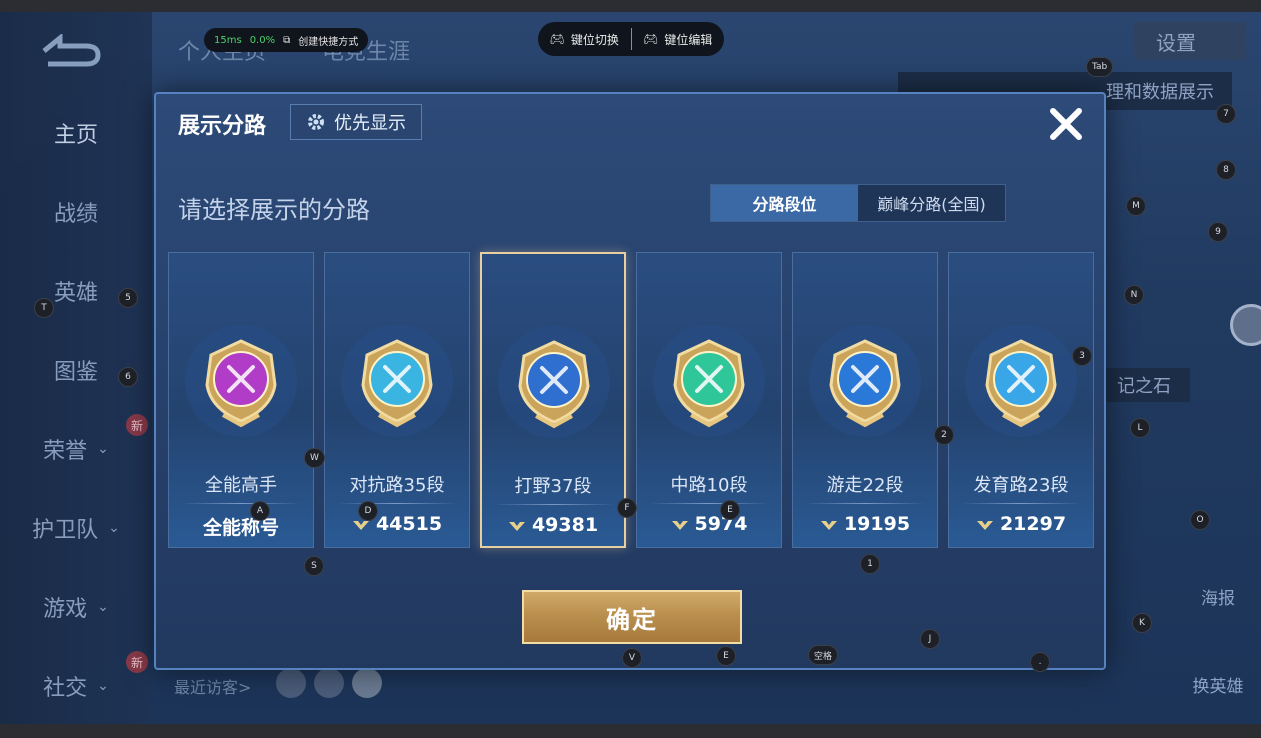  I want to click on key-hint-badge: 8, so click(1226, 170).